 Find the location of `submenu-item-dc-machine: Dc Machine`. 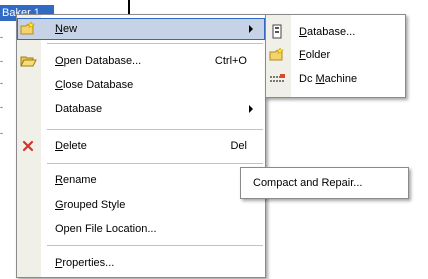

submenu-item-dc-machine: Dc Machine is located at coordinates (335, 79).